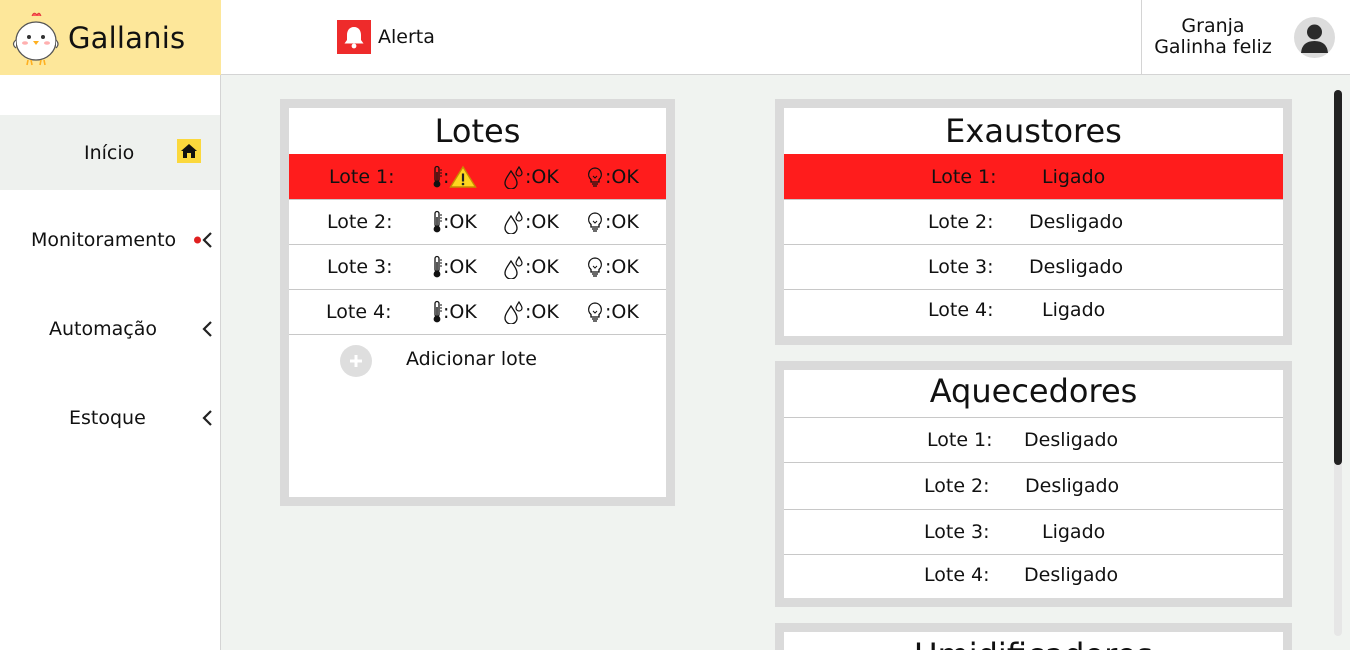  I want to click on lote-row-1: Lote 1: : :OK :OK, so click(477, 176).